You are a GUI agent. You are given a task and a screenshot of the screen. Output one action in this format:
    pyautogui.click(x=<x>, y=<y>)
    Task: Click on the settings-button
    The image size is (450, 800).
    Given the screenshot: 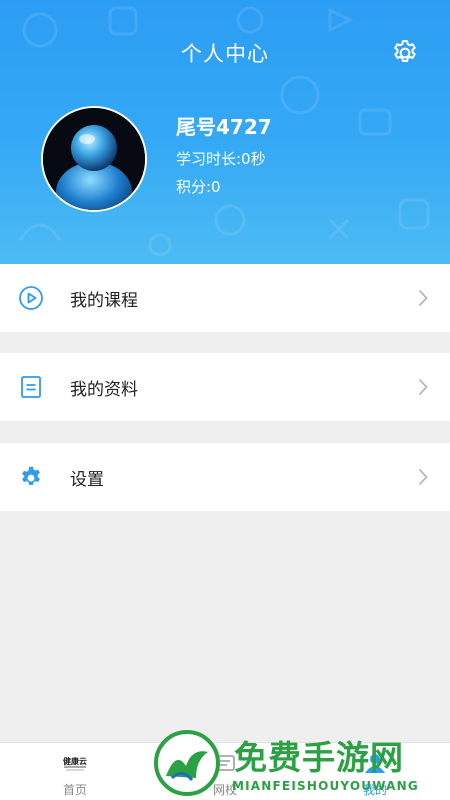 What is the action you would take?
    pyautogui.click(x=405, y=53)
    